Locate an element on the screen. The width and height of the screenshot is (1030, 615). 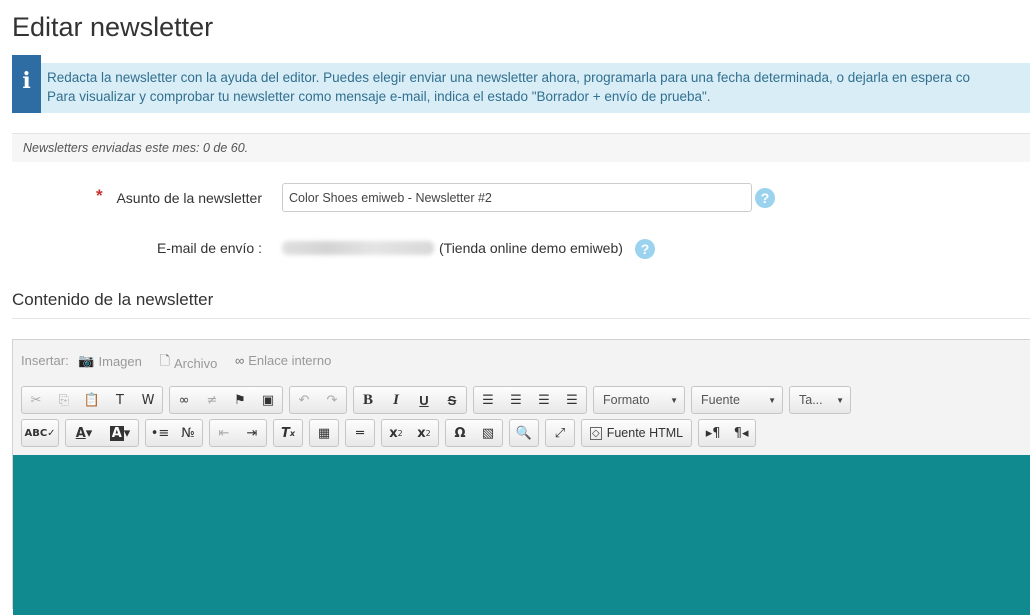
clear-format-group: Tx is located at coordinates (288, 433).